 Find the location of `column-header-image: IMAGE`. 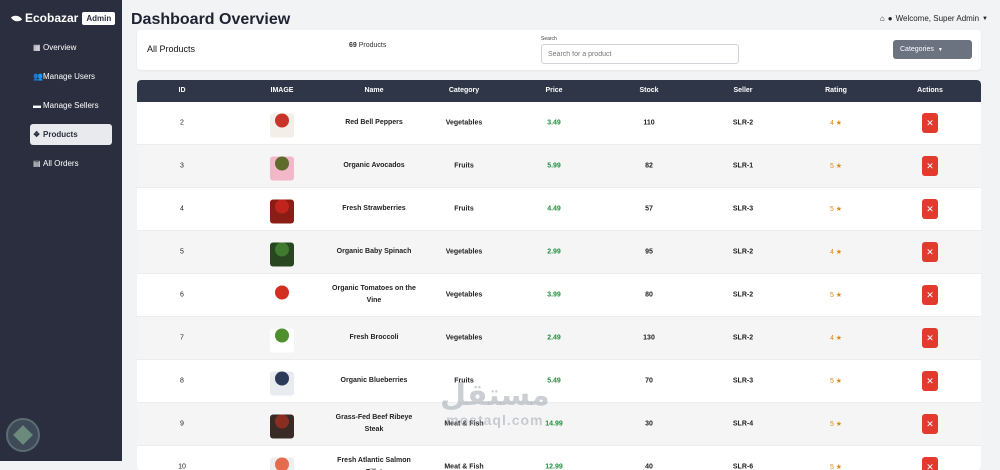

column-header-image: IMAGE is located at coordinates (282, 91).